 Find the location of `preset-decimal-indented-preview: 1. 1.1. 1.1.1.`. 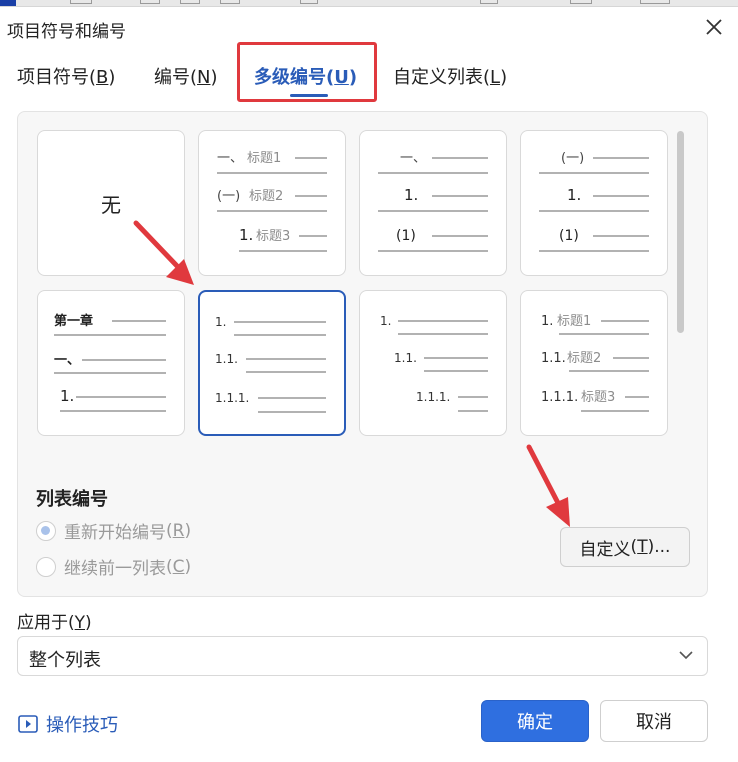

preset-decimal-indented-preview: 1. 1.1. 1.1.1. is located at coordinates (434, 363).